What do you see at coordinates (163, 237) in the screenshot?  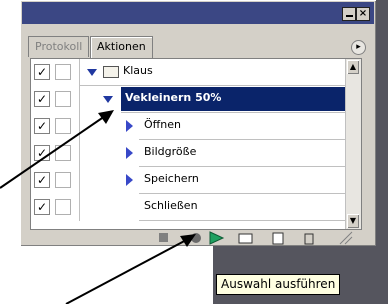 I see `stop-icon` at bounding box center [163, 237].